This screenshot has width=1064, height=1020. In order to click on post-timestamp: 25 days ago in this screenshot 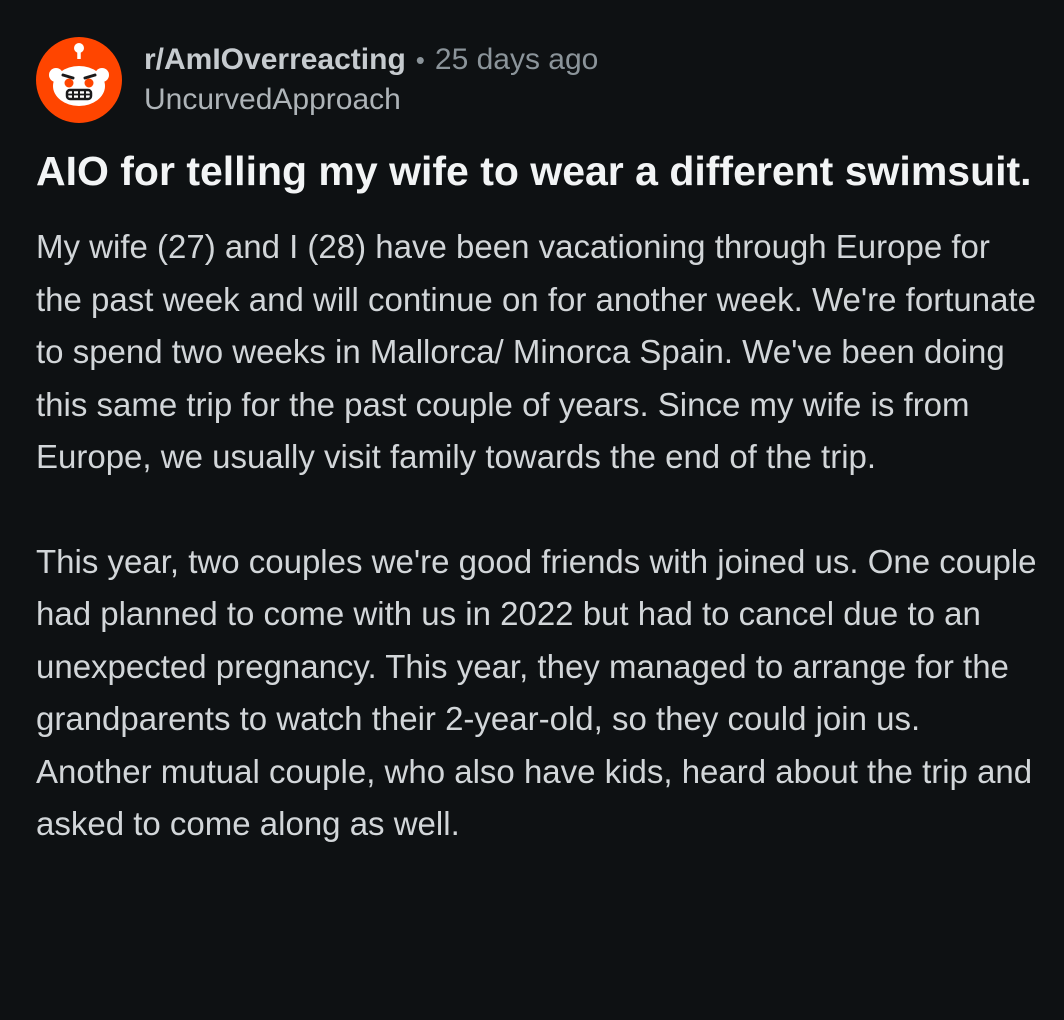, I will do `click(516, 59)`.